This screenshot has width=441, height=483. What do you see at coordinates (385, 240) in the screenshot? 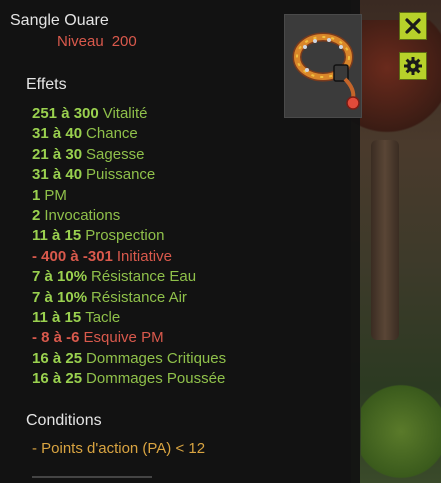
I see `background-tree-trunk` at bounding box center [385, 240].